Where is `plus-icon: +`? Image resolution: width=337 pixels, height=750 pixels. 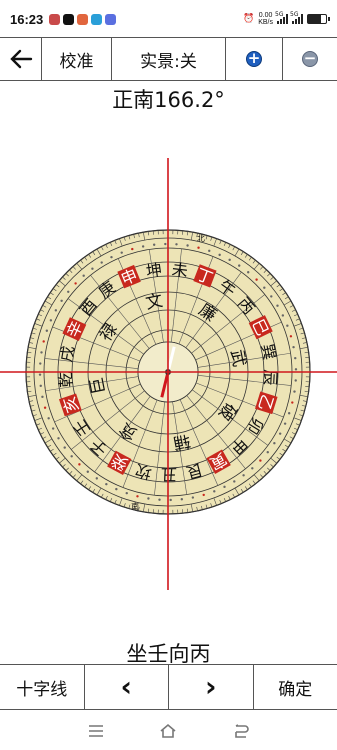 plus-icon: + is located at coordinates (254, 58).